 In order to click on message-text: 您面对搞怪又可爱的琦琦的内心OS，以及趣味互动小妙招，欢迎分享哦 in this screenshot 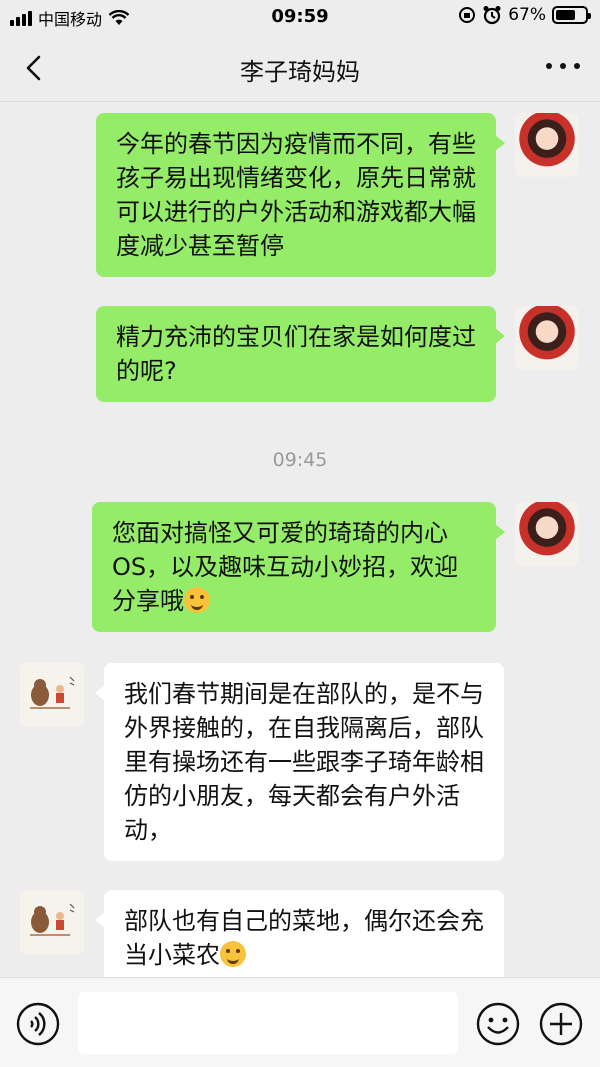, I will do `click(285, 567)`.